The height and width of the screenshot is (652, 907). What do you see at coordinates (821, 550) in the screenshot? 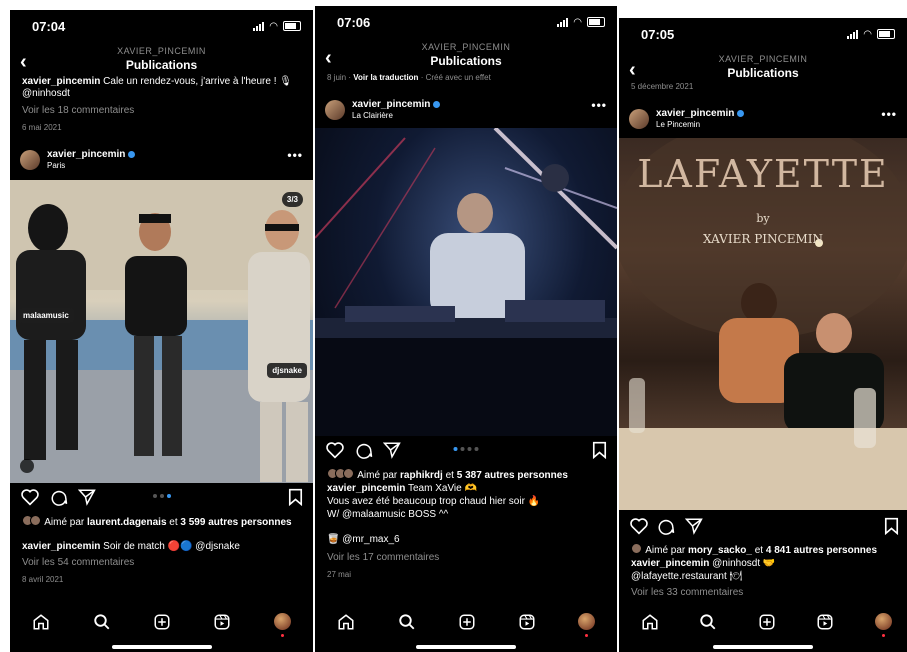
I see `liked-count: 4 841 autres personnes` at bounding box center [821, 550].